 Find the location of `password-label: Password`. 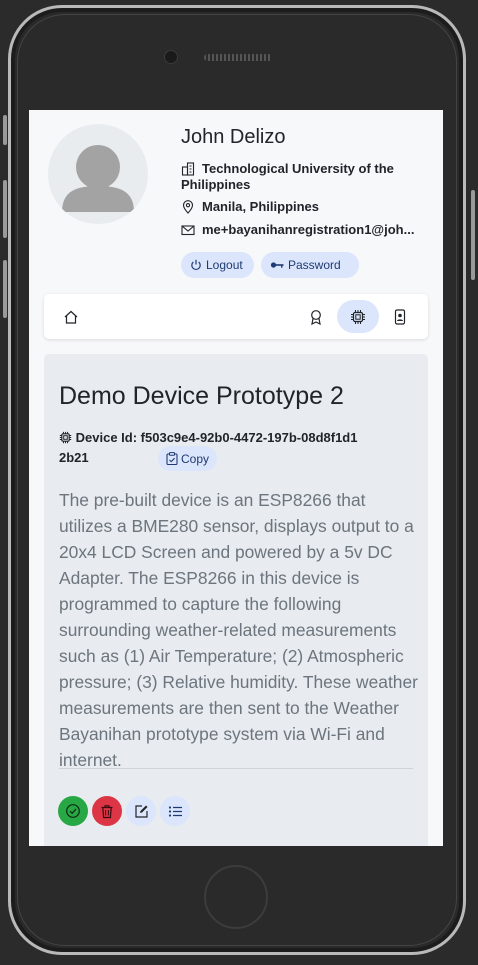

password-label: Password is located at coordinates (314, 265).